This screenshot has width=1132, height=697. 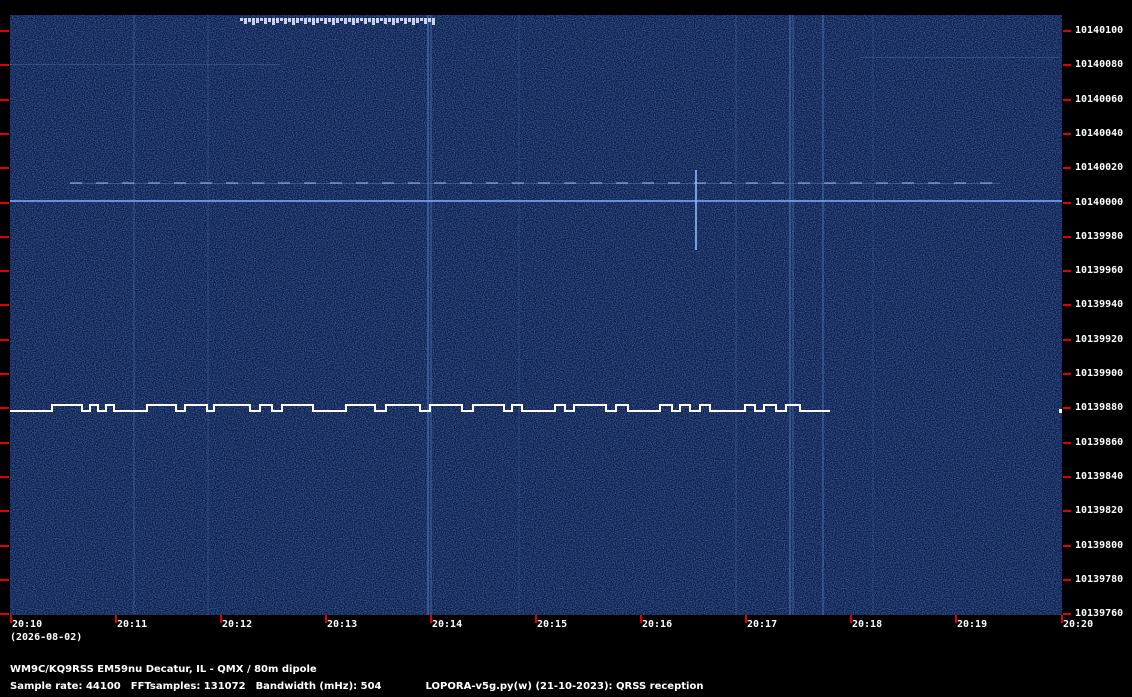 What do you see at coordinates (552, 624) in the screenshot?
I see `time-label: 20:15` at bounding box center [552, 624].